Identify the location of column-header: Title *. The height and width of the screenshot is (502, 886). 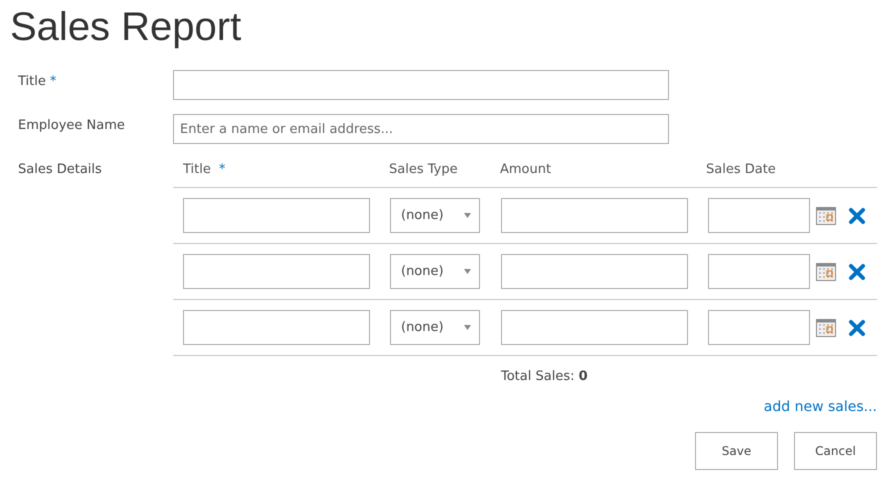
(204, 169).